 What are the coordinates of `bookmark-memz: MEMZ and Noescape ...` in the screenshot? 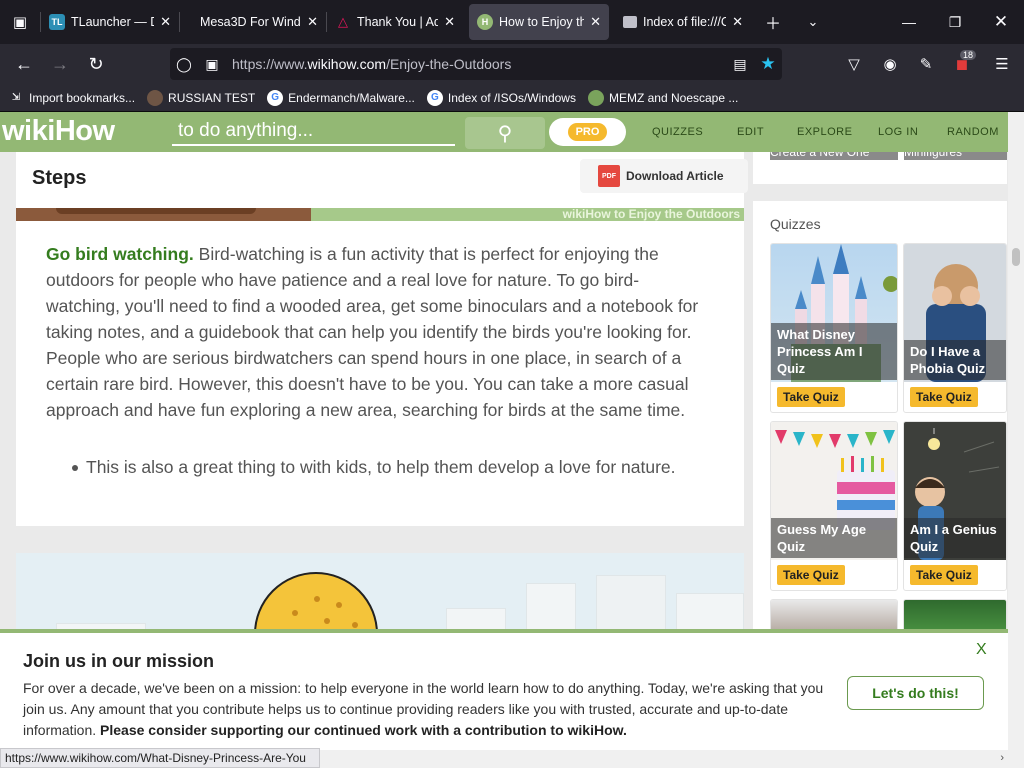 It's located at (662, 97).